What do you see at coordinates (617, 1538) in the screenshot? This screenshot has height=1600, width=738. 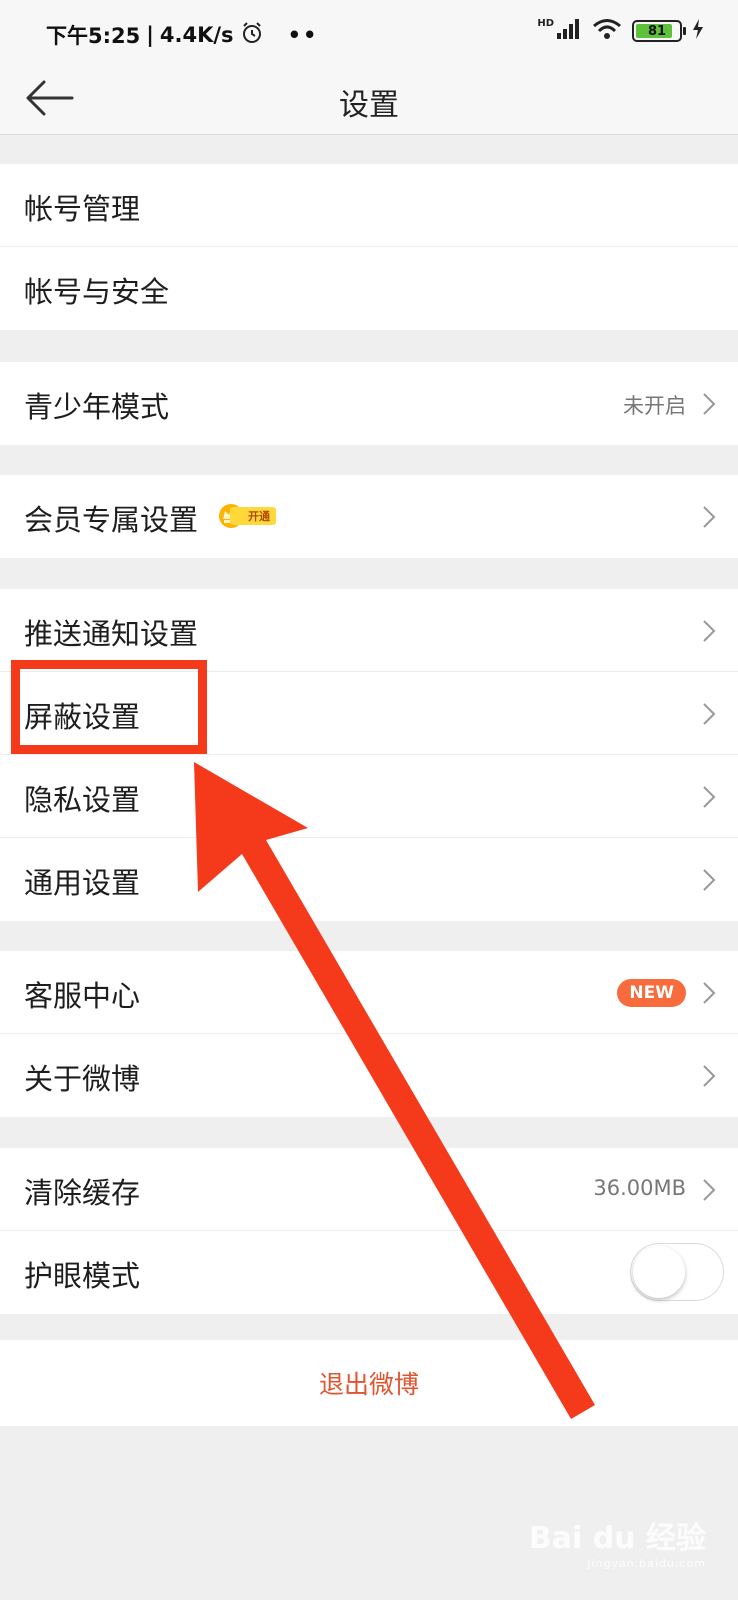 I see `watermark-brand: Bai du 经验` at bounding box center [617, 1538].